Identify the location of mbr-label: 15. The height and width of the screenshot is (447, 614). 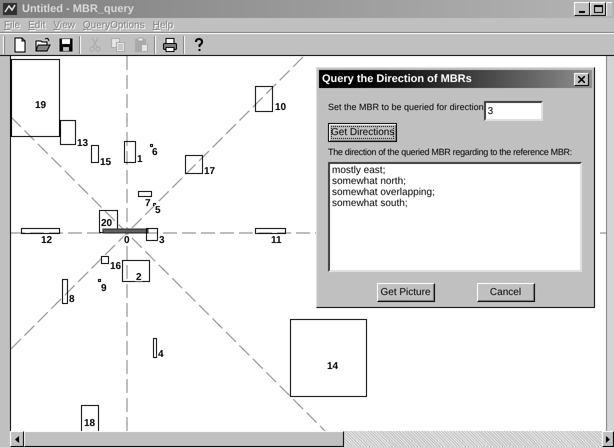
(106, 162).